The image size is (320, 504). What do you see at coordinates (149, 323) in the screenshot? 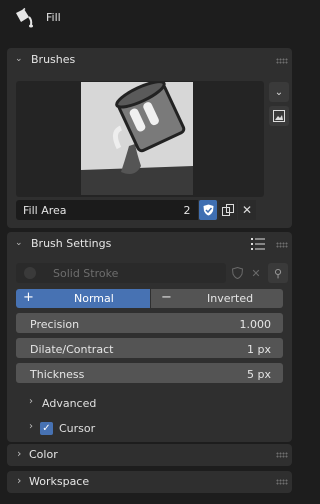
I see `precision-field: Precision 1.000` at bounding box center [149, 323].